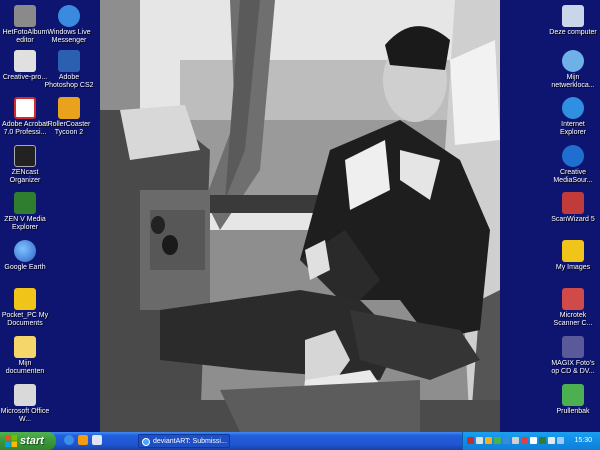  I want to click on acrobat-icon, so click(25, 108).